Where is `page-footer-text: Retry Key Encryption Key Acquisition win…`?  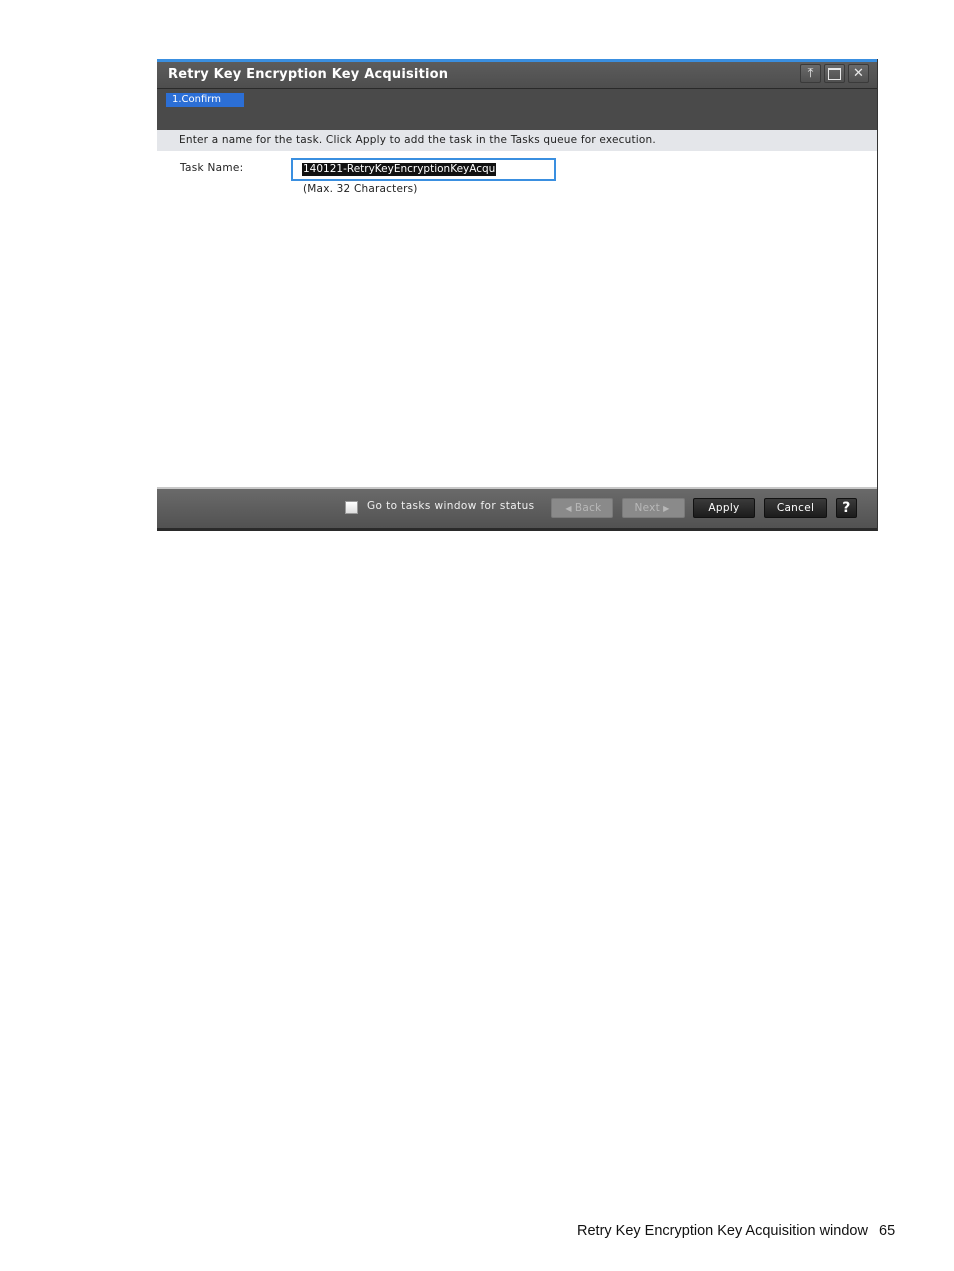 page-footer-text: Retry Key Encryption Key Acquisition win… is located at coordinates (722, 1231).